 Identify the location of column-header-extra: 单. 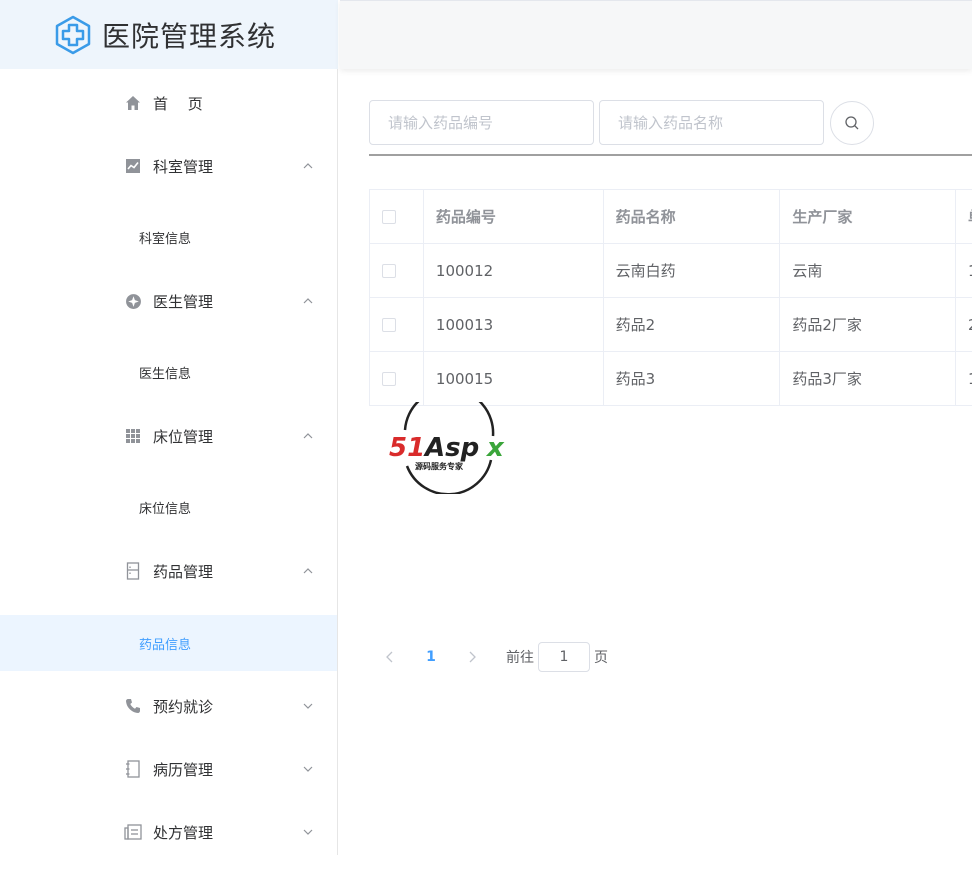
(964, 216).